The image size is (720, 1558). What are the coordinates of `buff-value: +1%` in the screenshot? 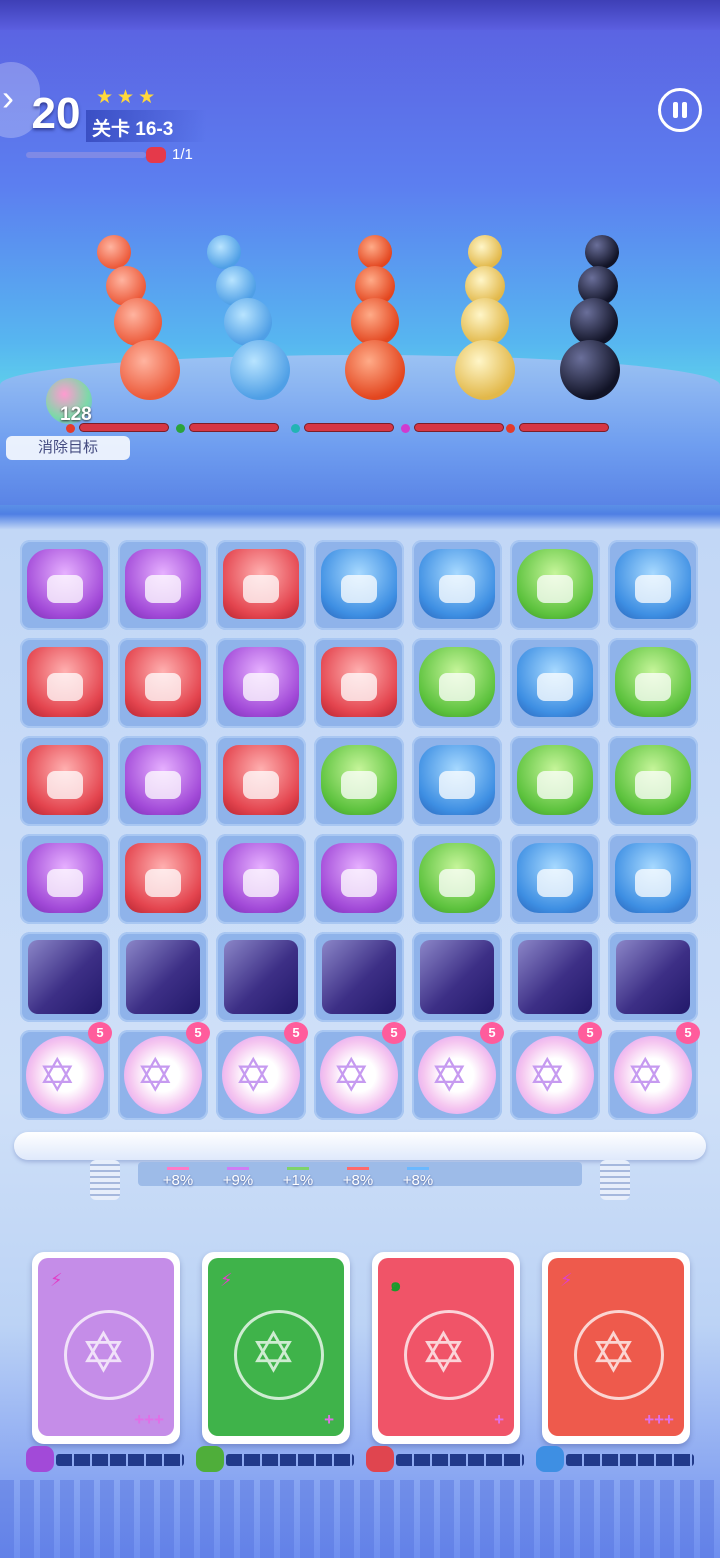 It's located at (298, 1180).